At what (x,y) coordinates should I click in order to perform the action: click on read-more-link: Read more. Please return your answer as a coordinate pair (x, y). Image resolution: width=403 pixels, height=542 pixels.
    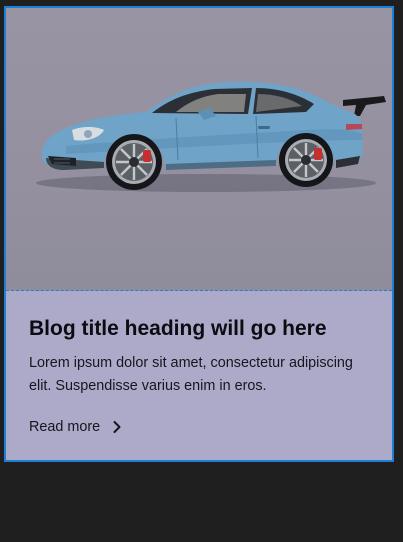
    Looking at the image, I should click on (75, 427).